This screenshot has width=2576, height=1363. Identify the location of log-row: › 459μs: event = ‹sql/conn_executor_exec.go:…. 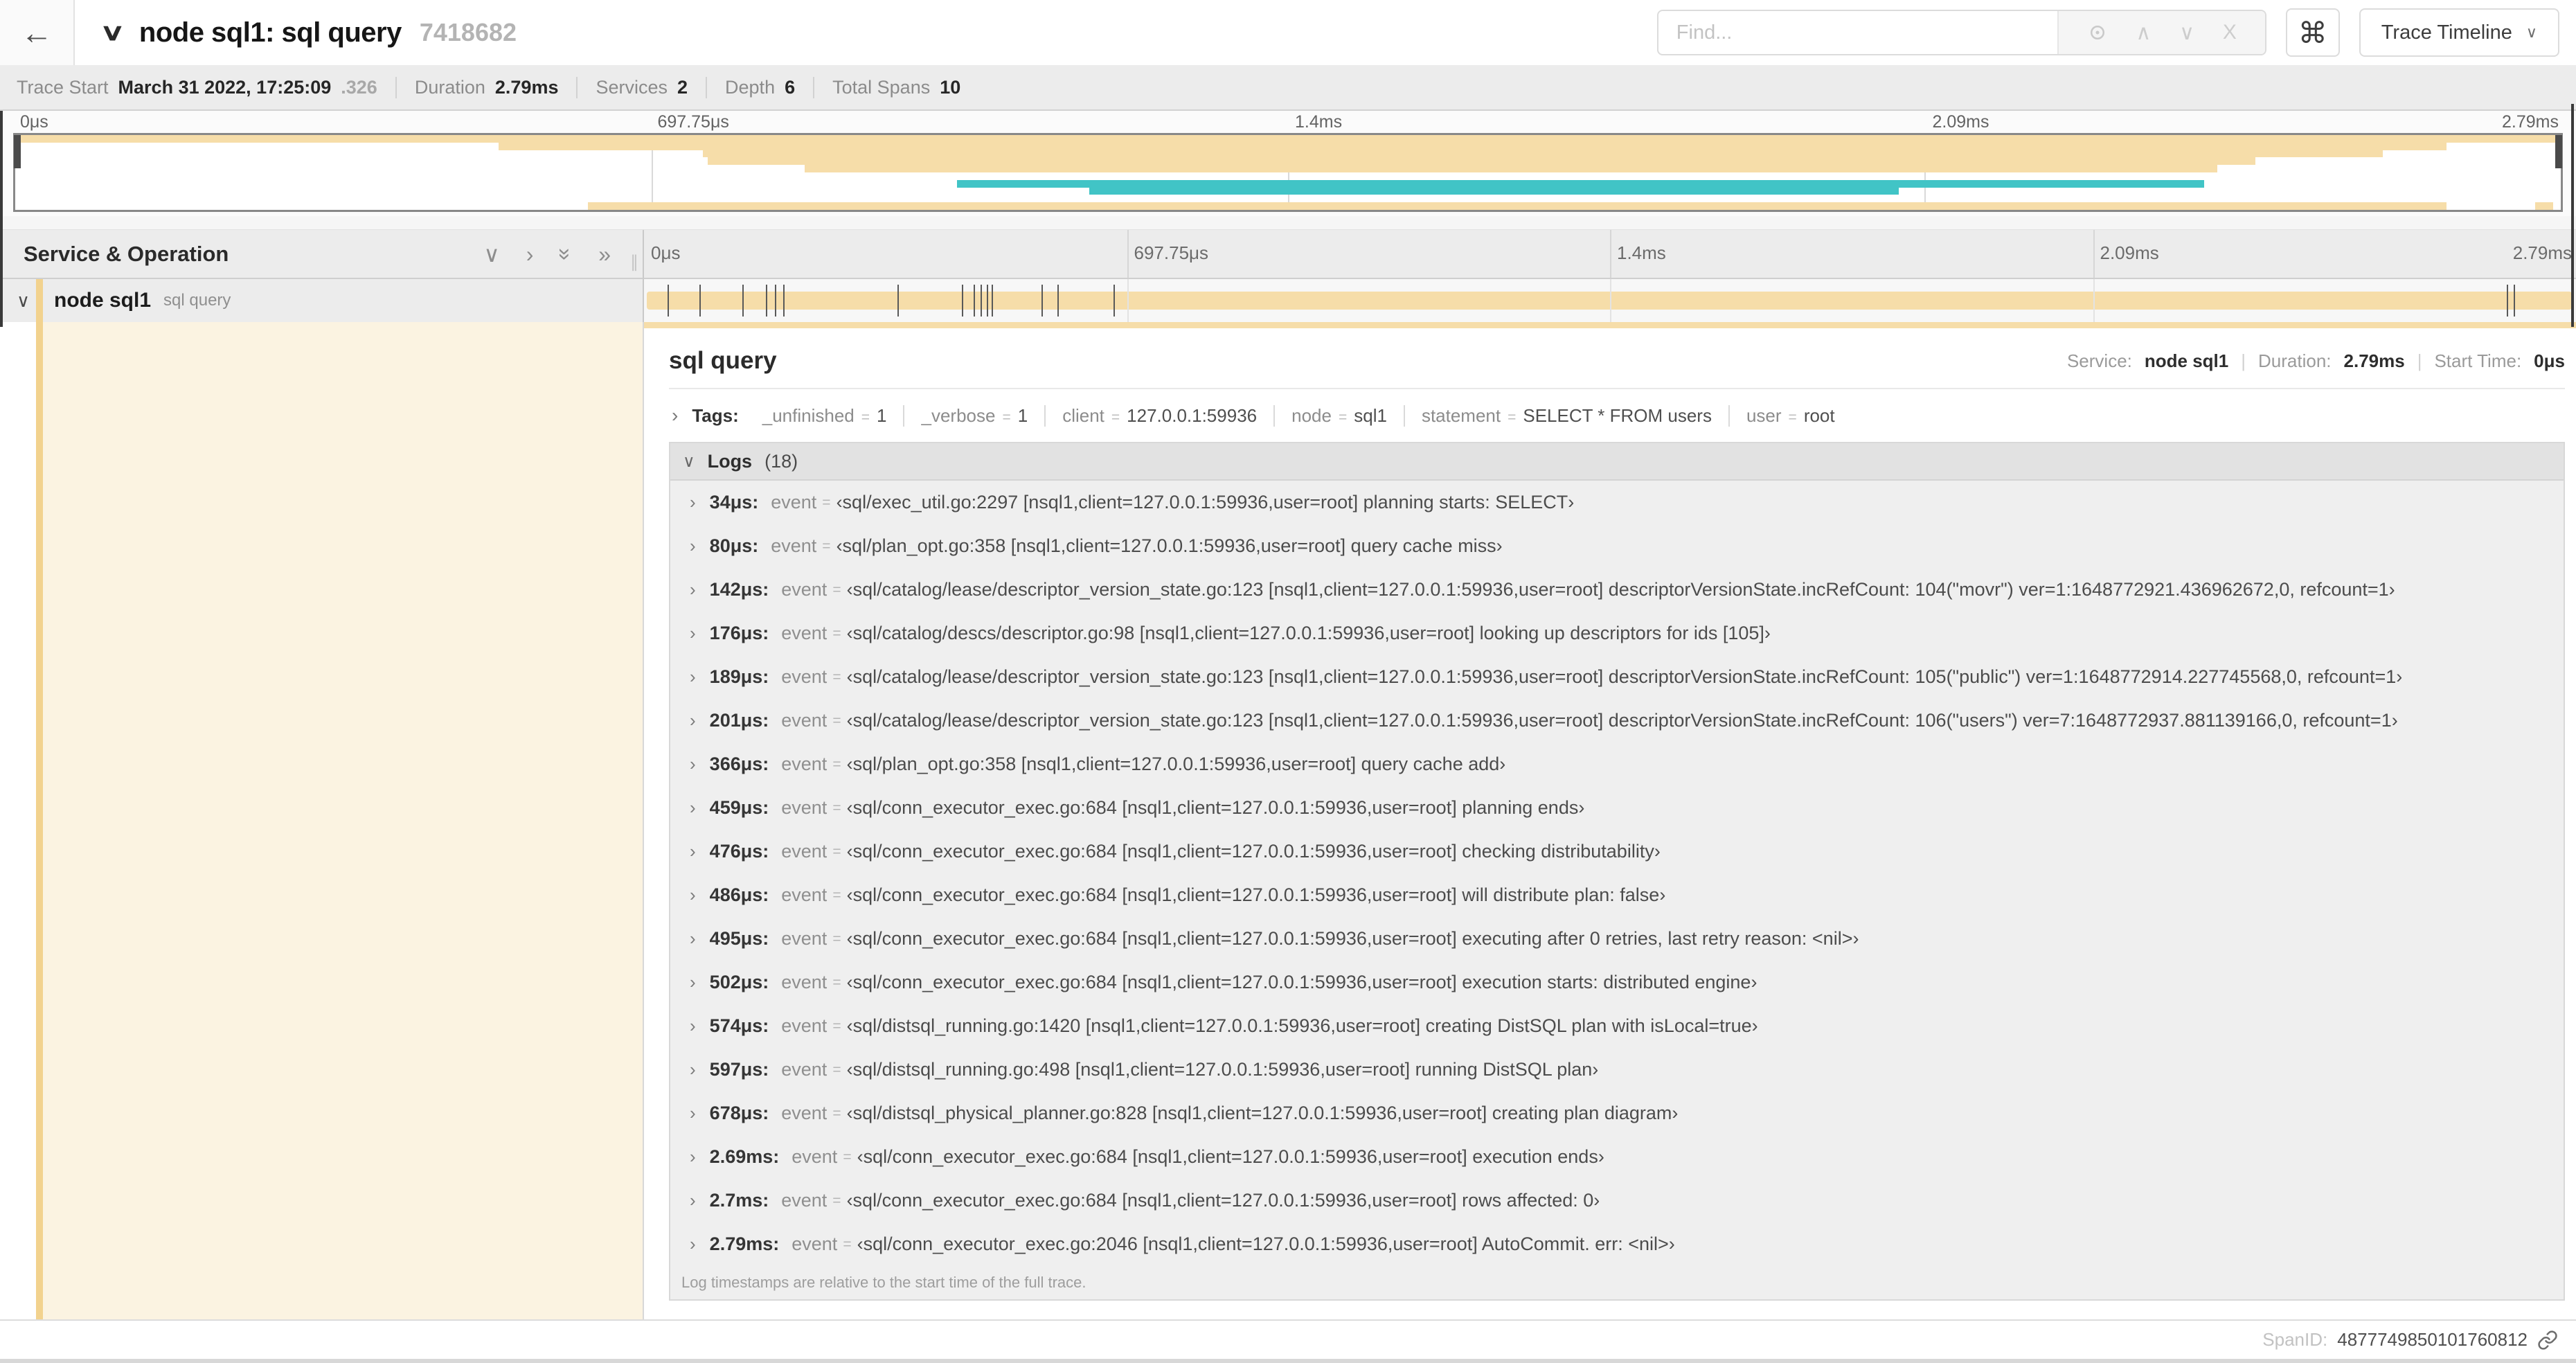
(1617, 808).